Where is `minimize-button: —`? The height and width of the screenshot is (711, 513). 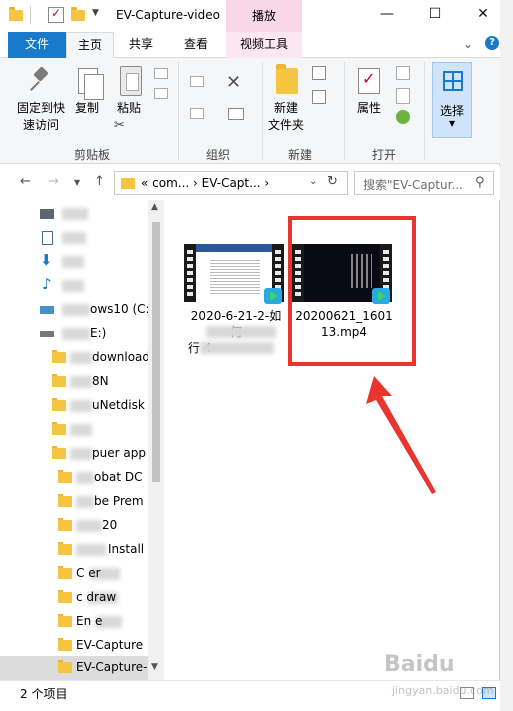
minimize-button: — is located at coordinates (387, 16).